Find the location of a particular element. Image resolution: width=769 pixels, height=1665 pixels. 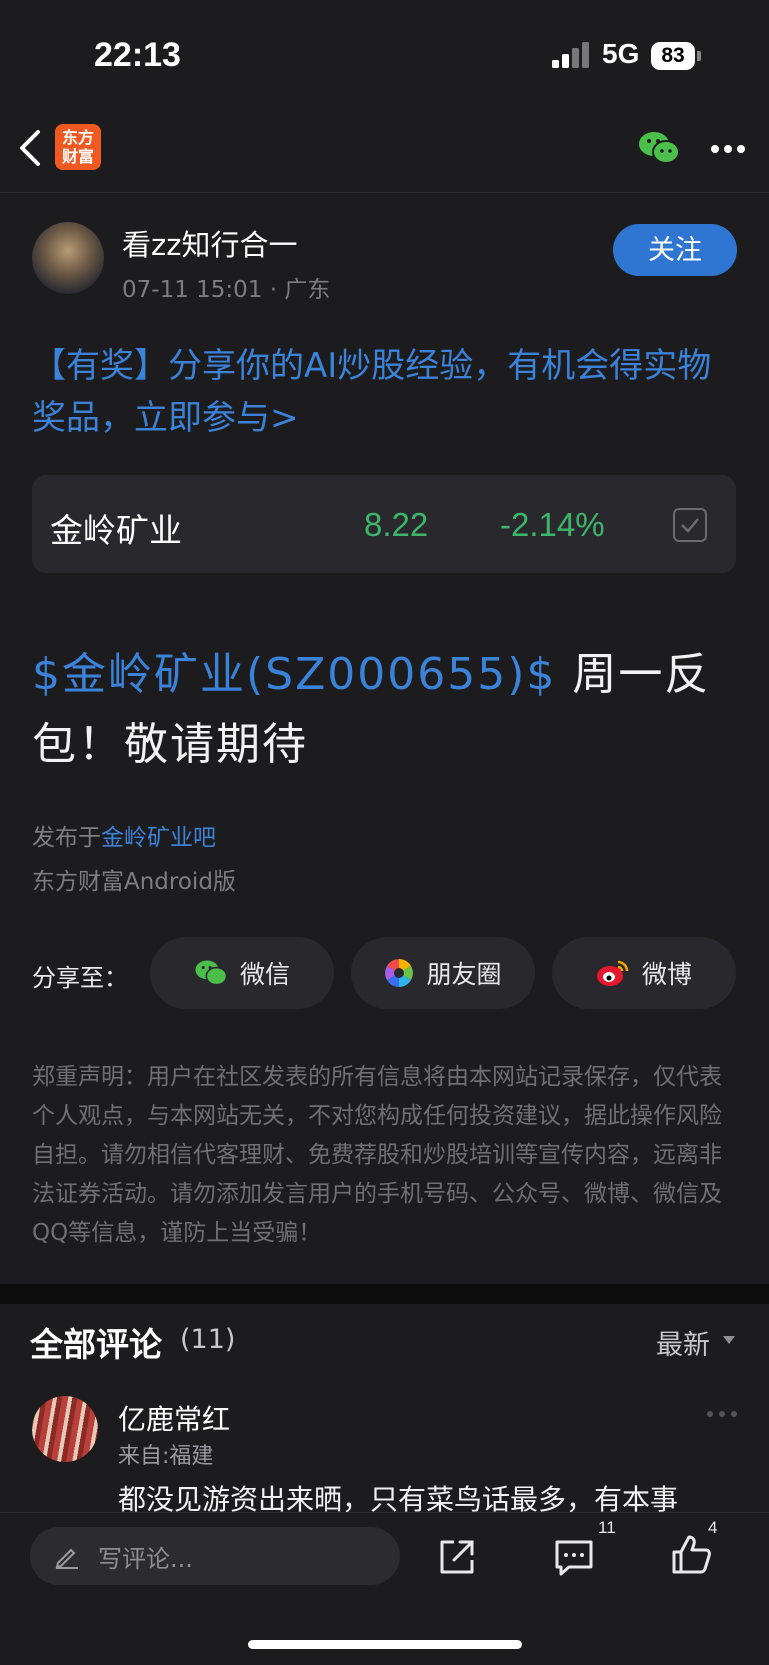

weibo-icon is located at coordinates (612, 973).